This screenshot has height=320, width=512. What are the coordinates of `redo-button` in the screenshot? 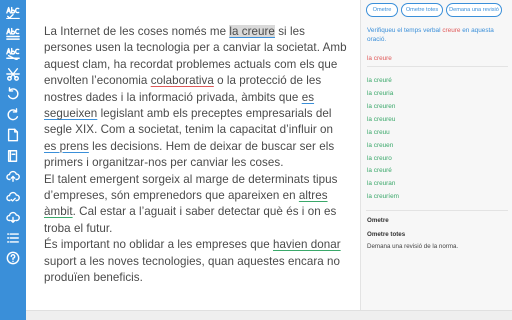 It's located at (13, 115).